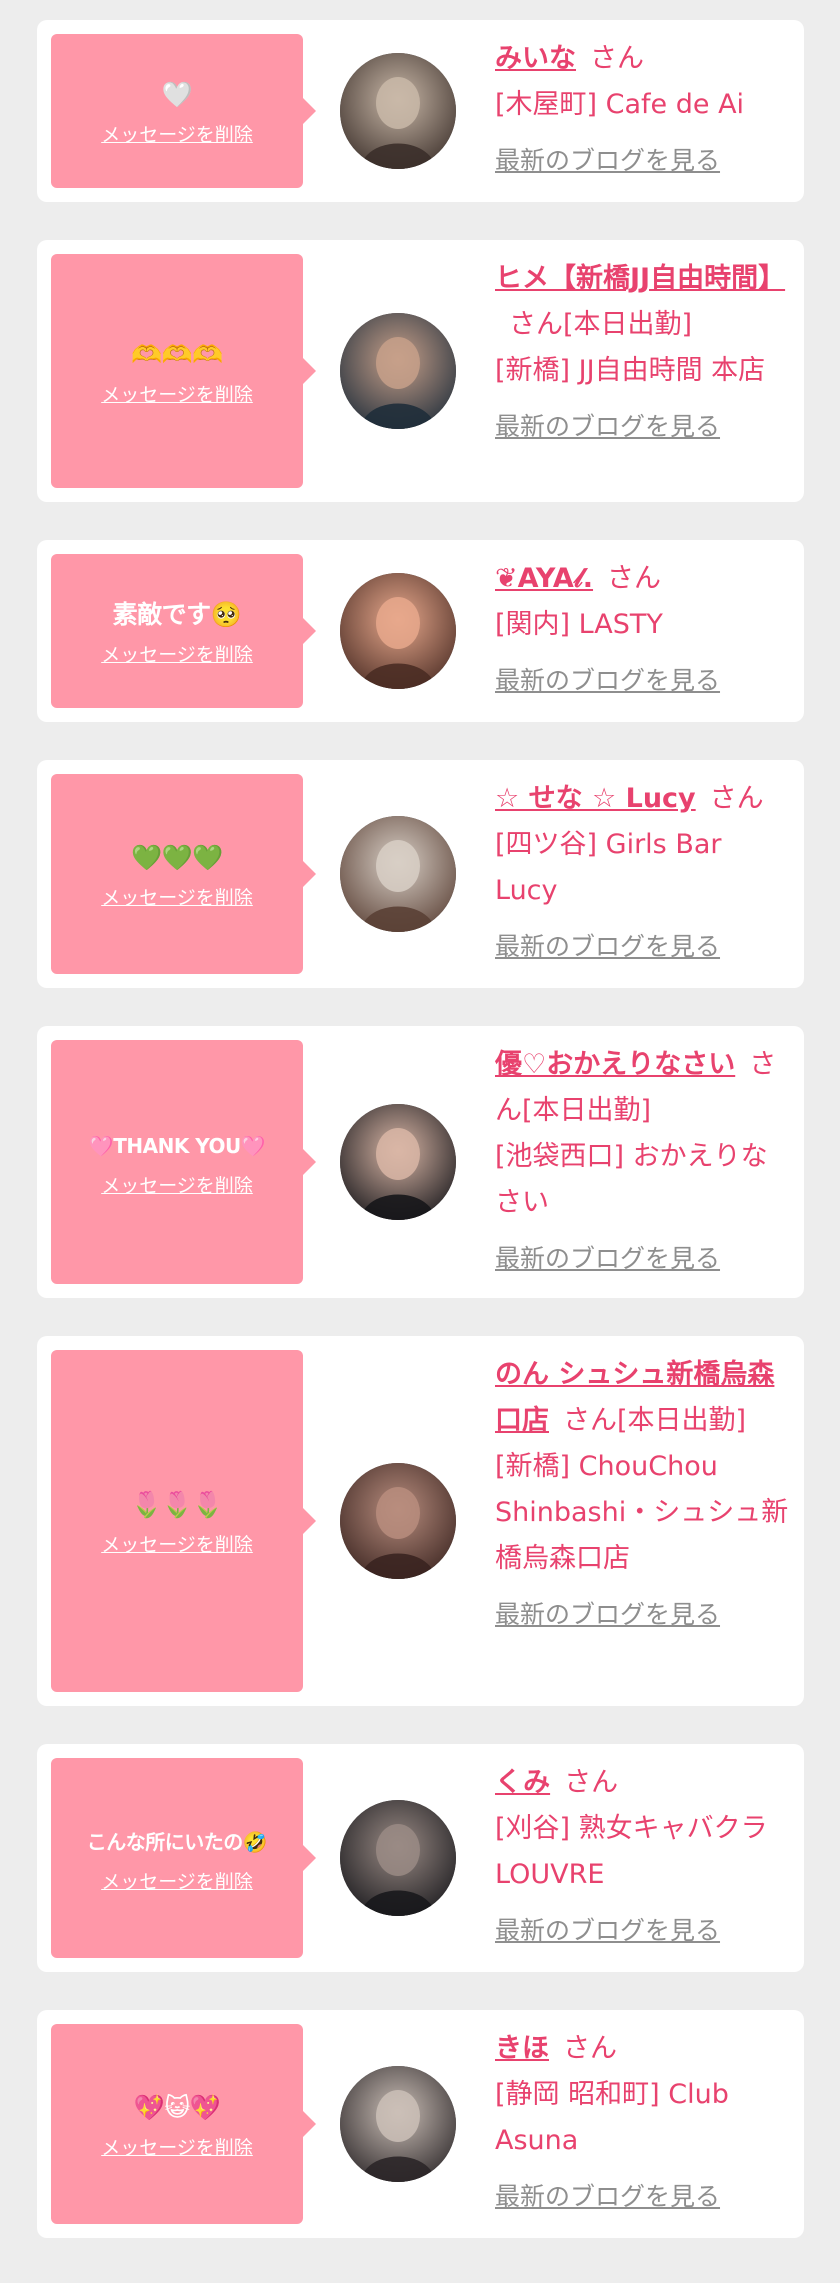 This screenshot has height=2283, width=840. What do you see at coordinates (615, 1064) in the screenshot?
I see `cast-name-link: 優♡おかえりなさい` at bounding box center [615, 1064].